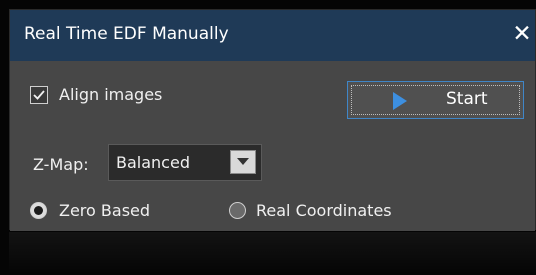 Image resolution: width=536 pixels, height=275 pixels. Describe the element at coordinates (324, 210) in the screenshot. I see `real-coordinates-label: Real Coordinates` at that location.